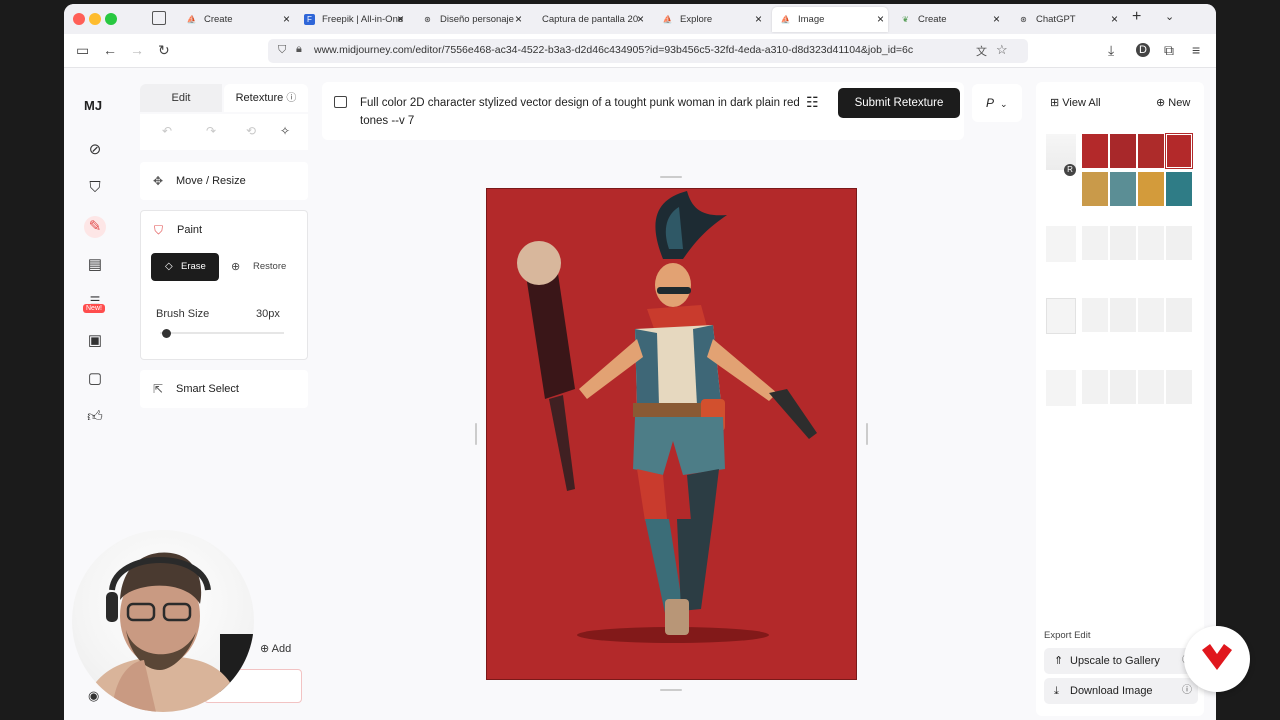  Describe the element at coordinates (589, 19) in the screenshot. I see `tab-captura: Captura de pantalla 20 ×` at that location.